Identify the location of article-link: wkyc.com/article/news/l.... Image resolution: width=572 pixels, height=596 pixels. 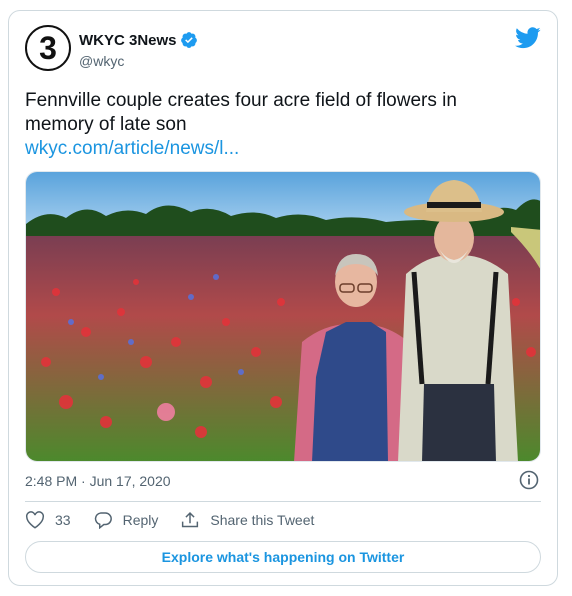
(270, 149).